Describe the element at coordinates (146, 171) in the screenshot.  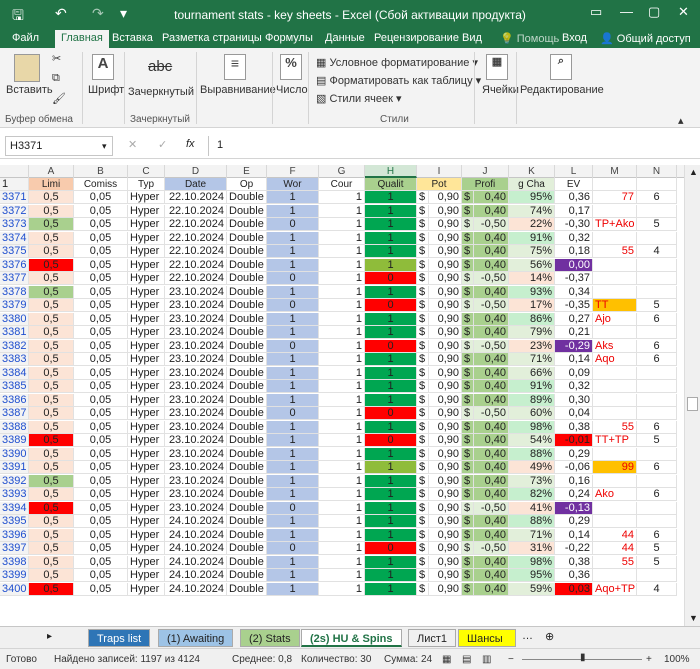
I see `column-header: C` at that location.